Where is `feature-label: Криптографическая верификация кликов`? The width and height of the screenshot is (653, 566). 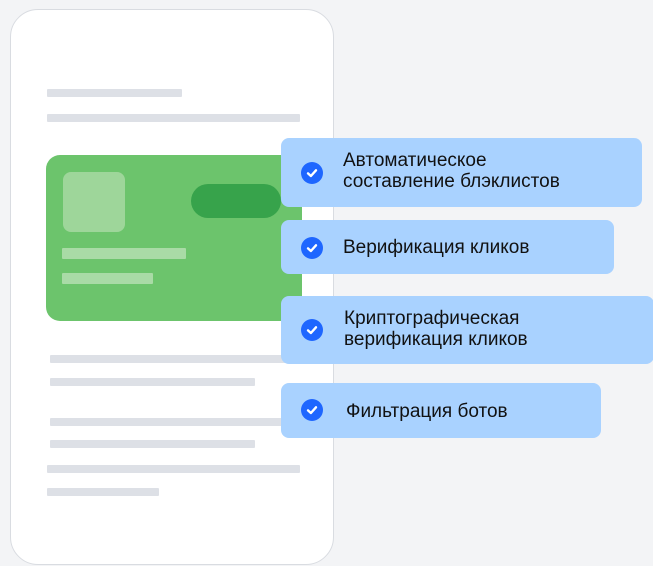 feature-label: Криптографическая верификация кликов is located at coordinates (436, 329).